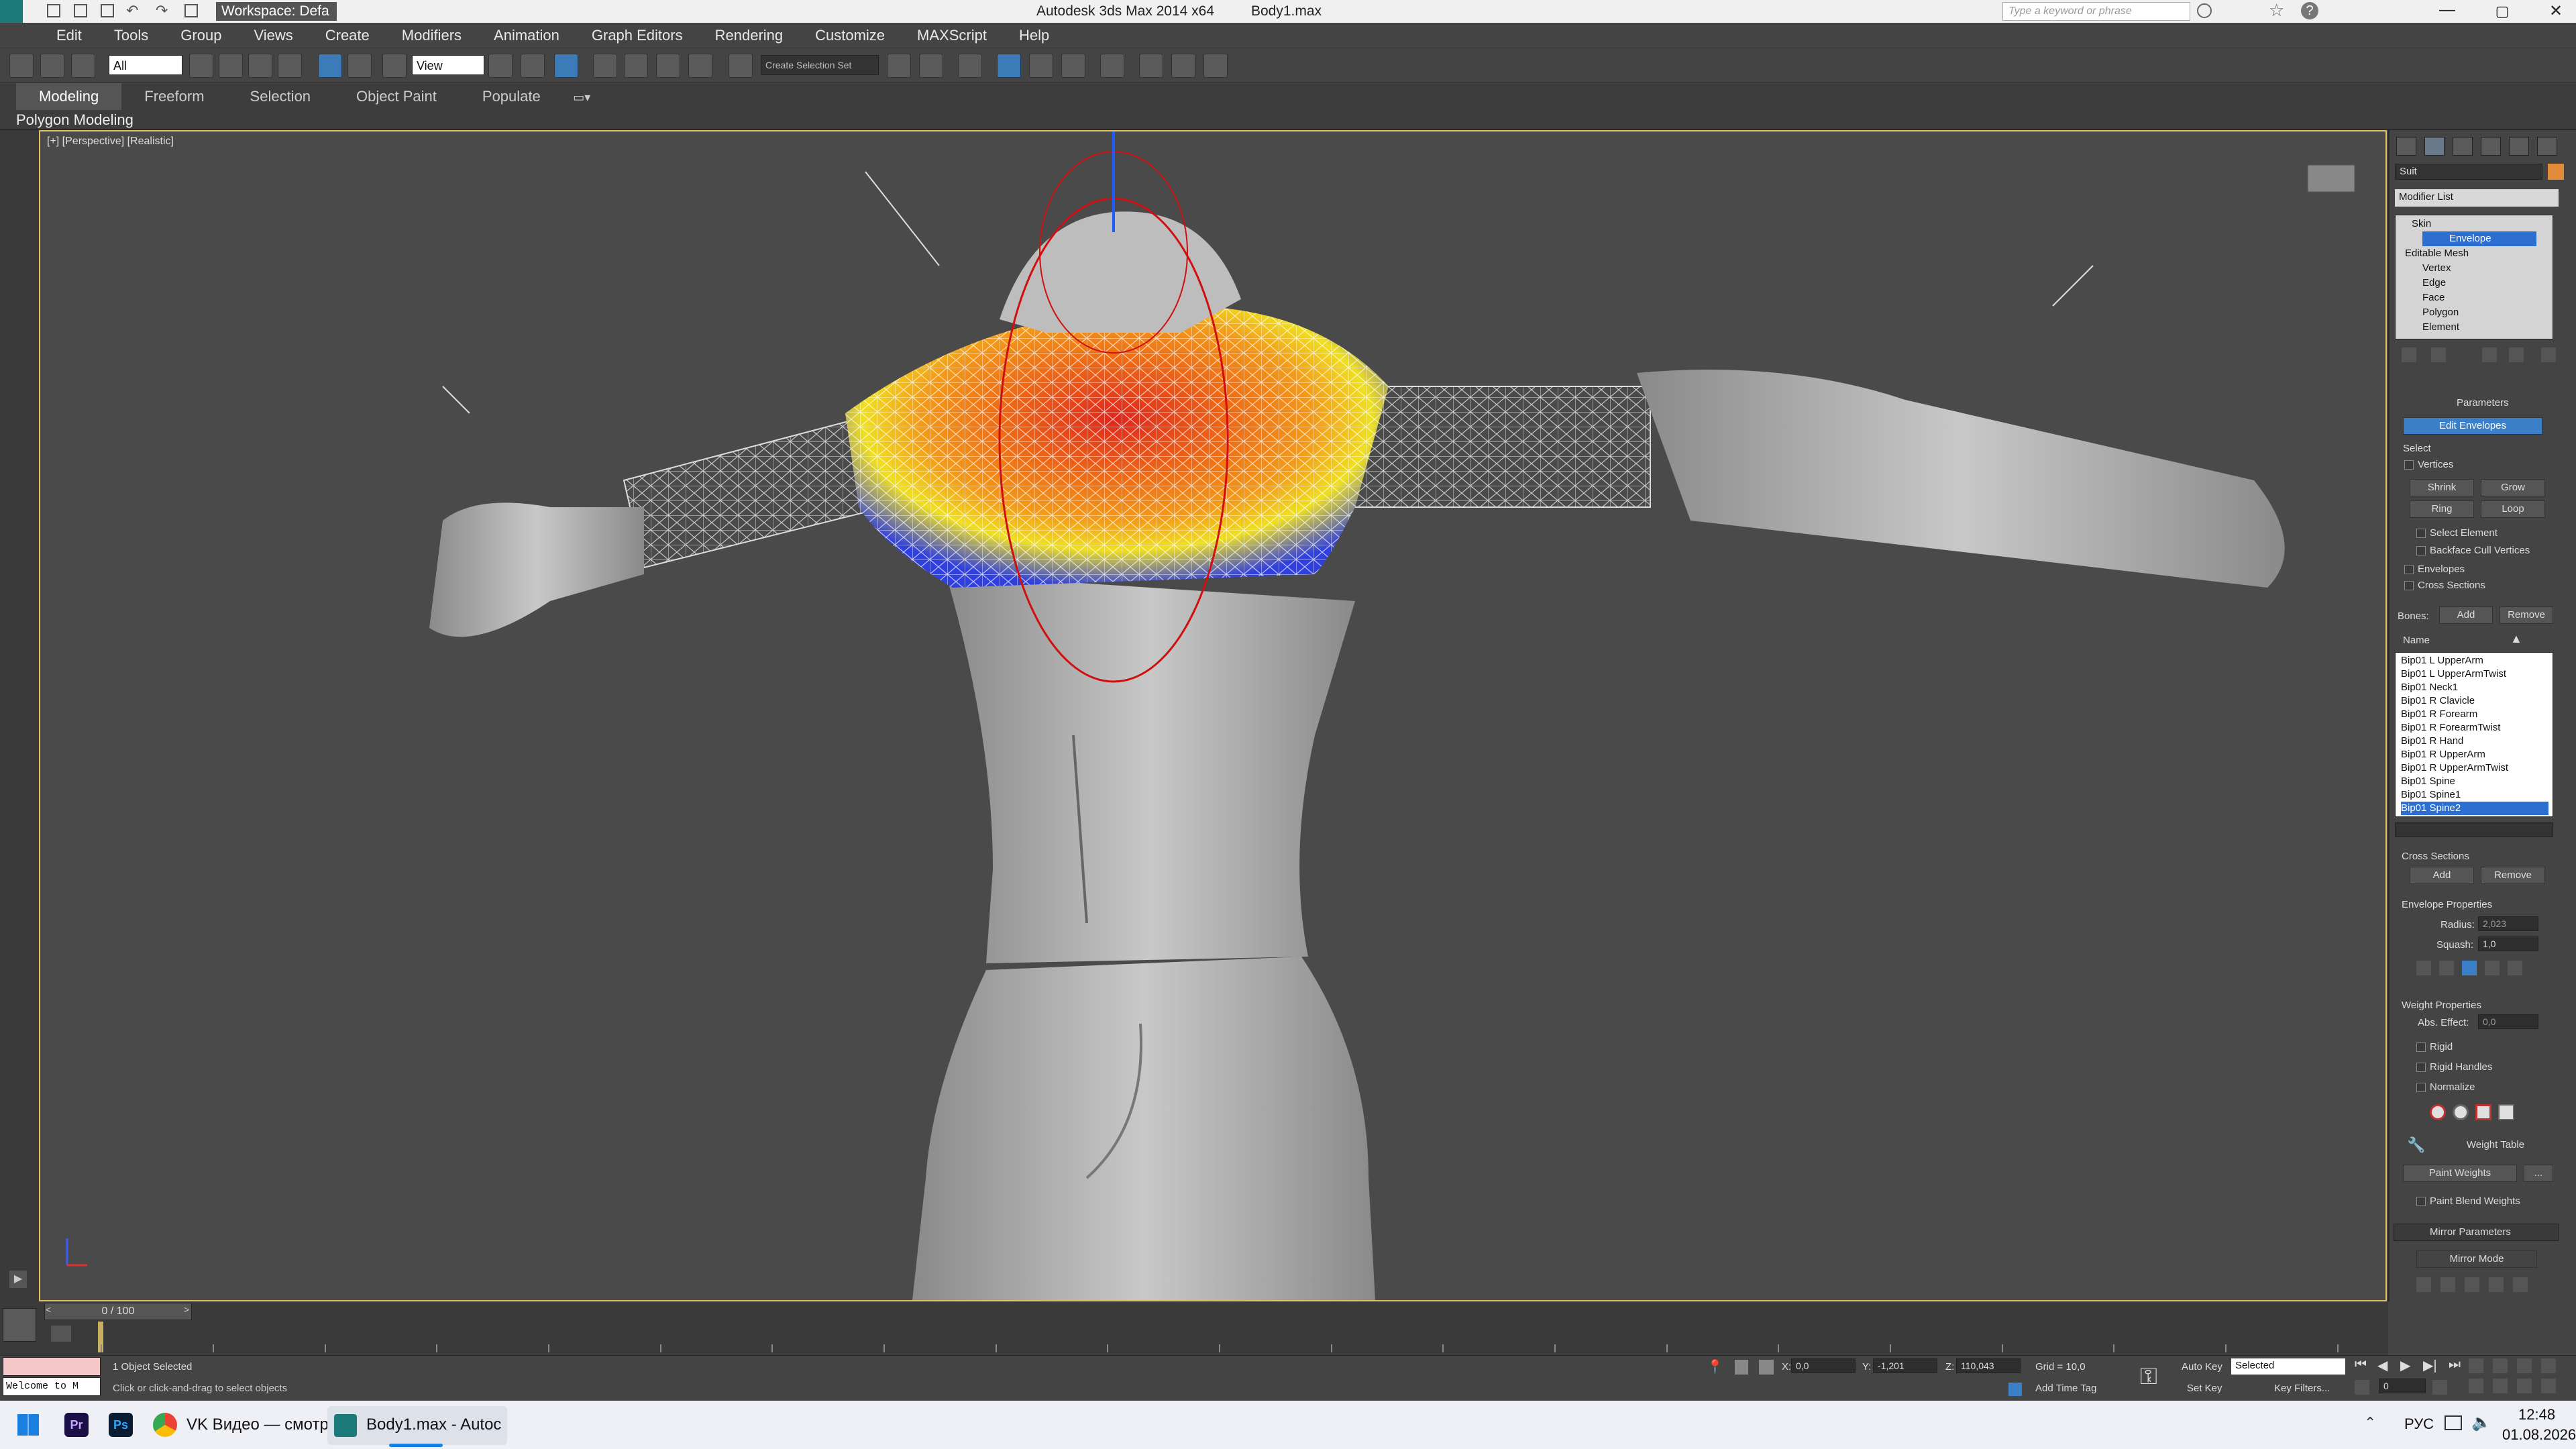 The width and height of the screenshot is (2576, 1449). Describe the element at coordinates (2472, 426) in the screenshot. I see `edit-envelopes-button: Edit Envelopes` at that location.